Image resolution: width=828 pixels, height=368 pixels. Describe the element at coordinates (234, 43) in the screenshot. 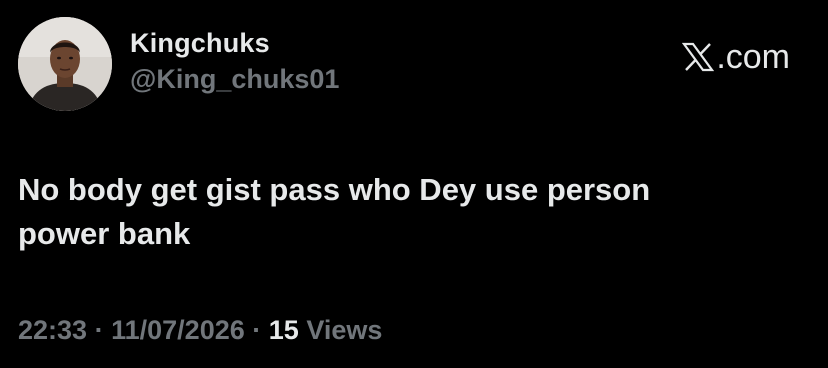

I see `display-name: Kingchuks` at that location.